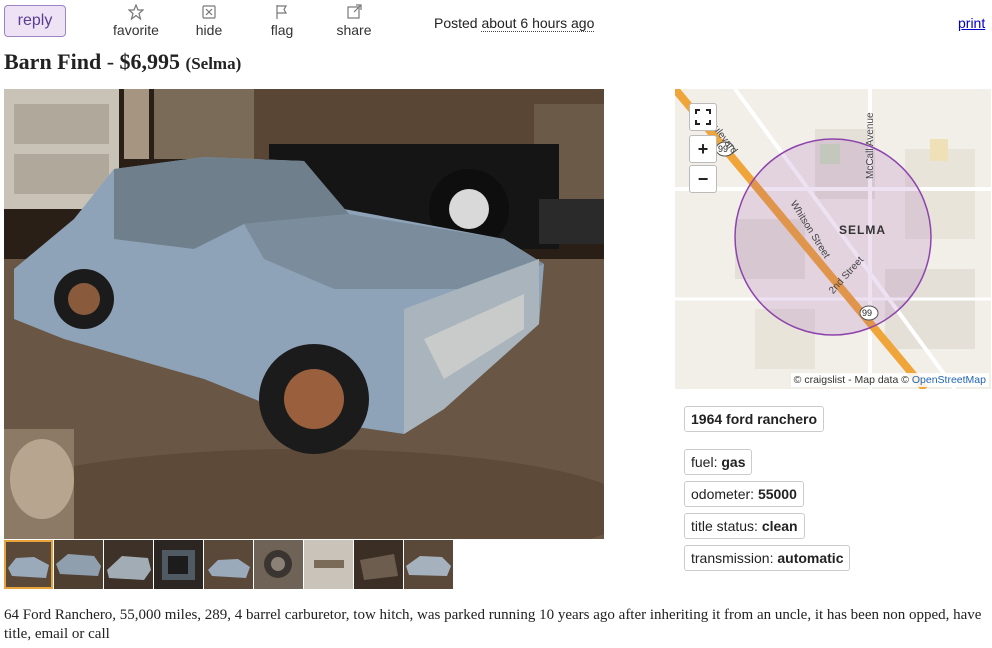  I want to click on attr-odometer-value: 55000, so click(777, 494).